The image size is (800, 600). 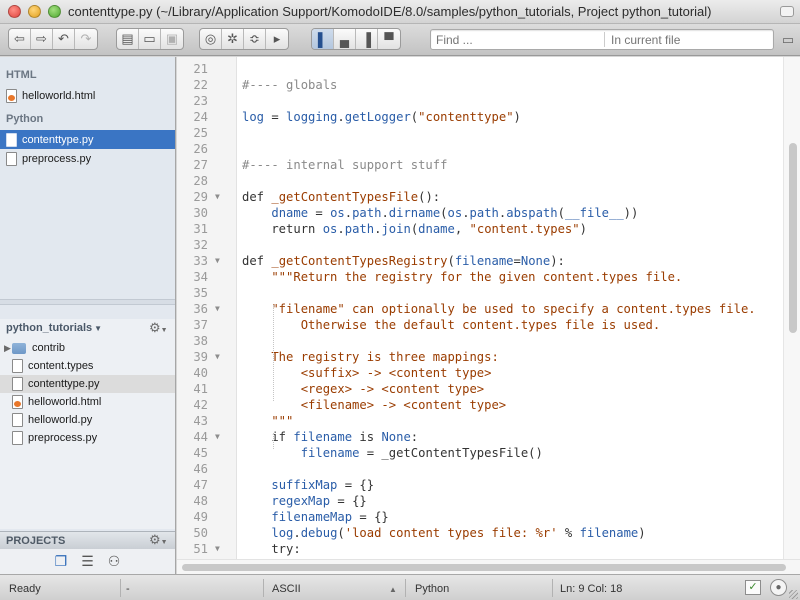 I want to click on project-item-helloworld-html: helloworld.html, so click(x=87, y=402).